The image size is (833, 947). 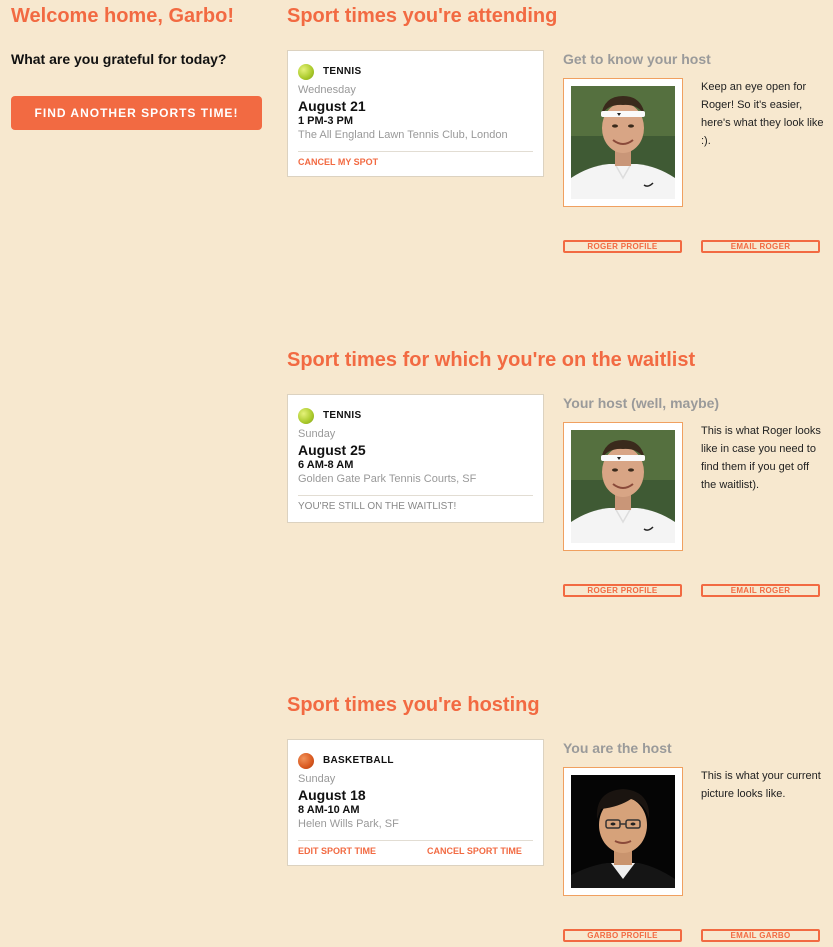 What do you see at coordinates (306, 761) in the screenshot?
I see `basketball-icon` at bounding box center [306, 761].